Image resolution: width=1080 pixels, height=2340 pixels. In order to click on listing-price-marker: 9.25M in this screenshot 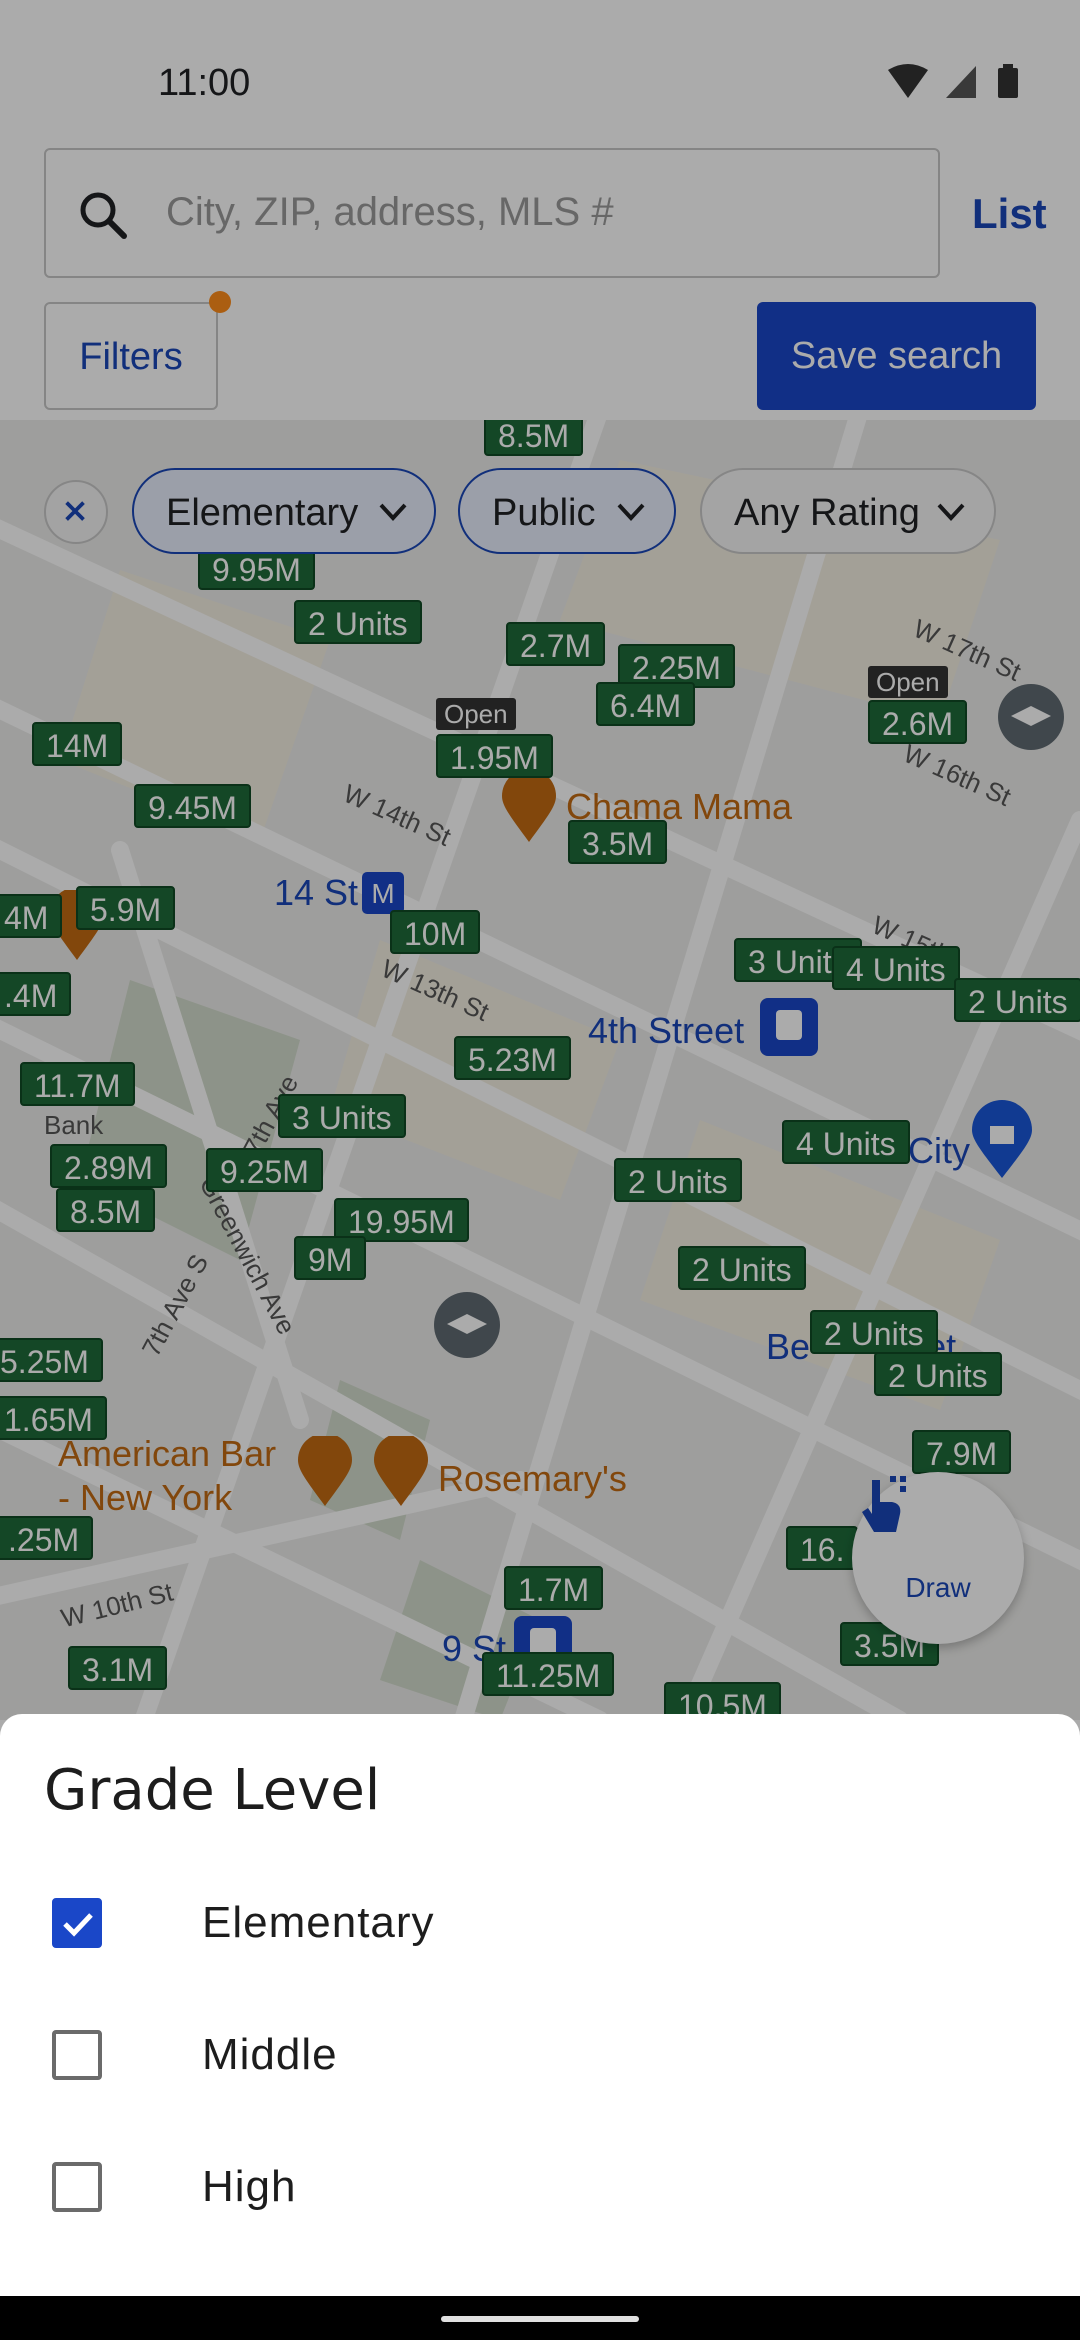, I will do `click(264, 1170)`.